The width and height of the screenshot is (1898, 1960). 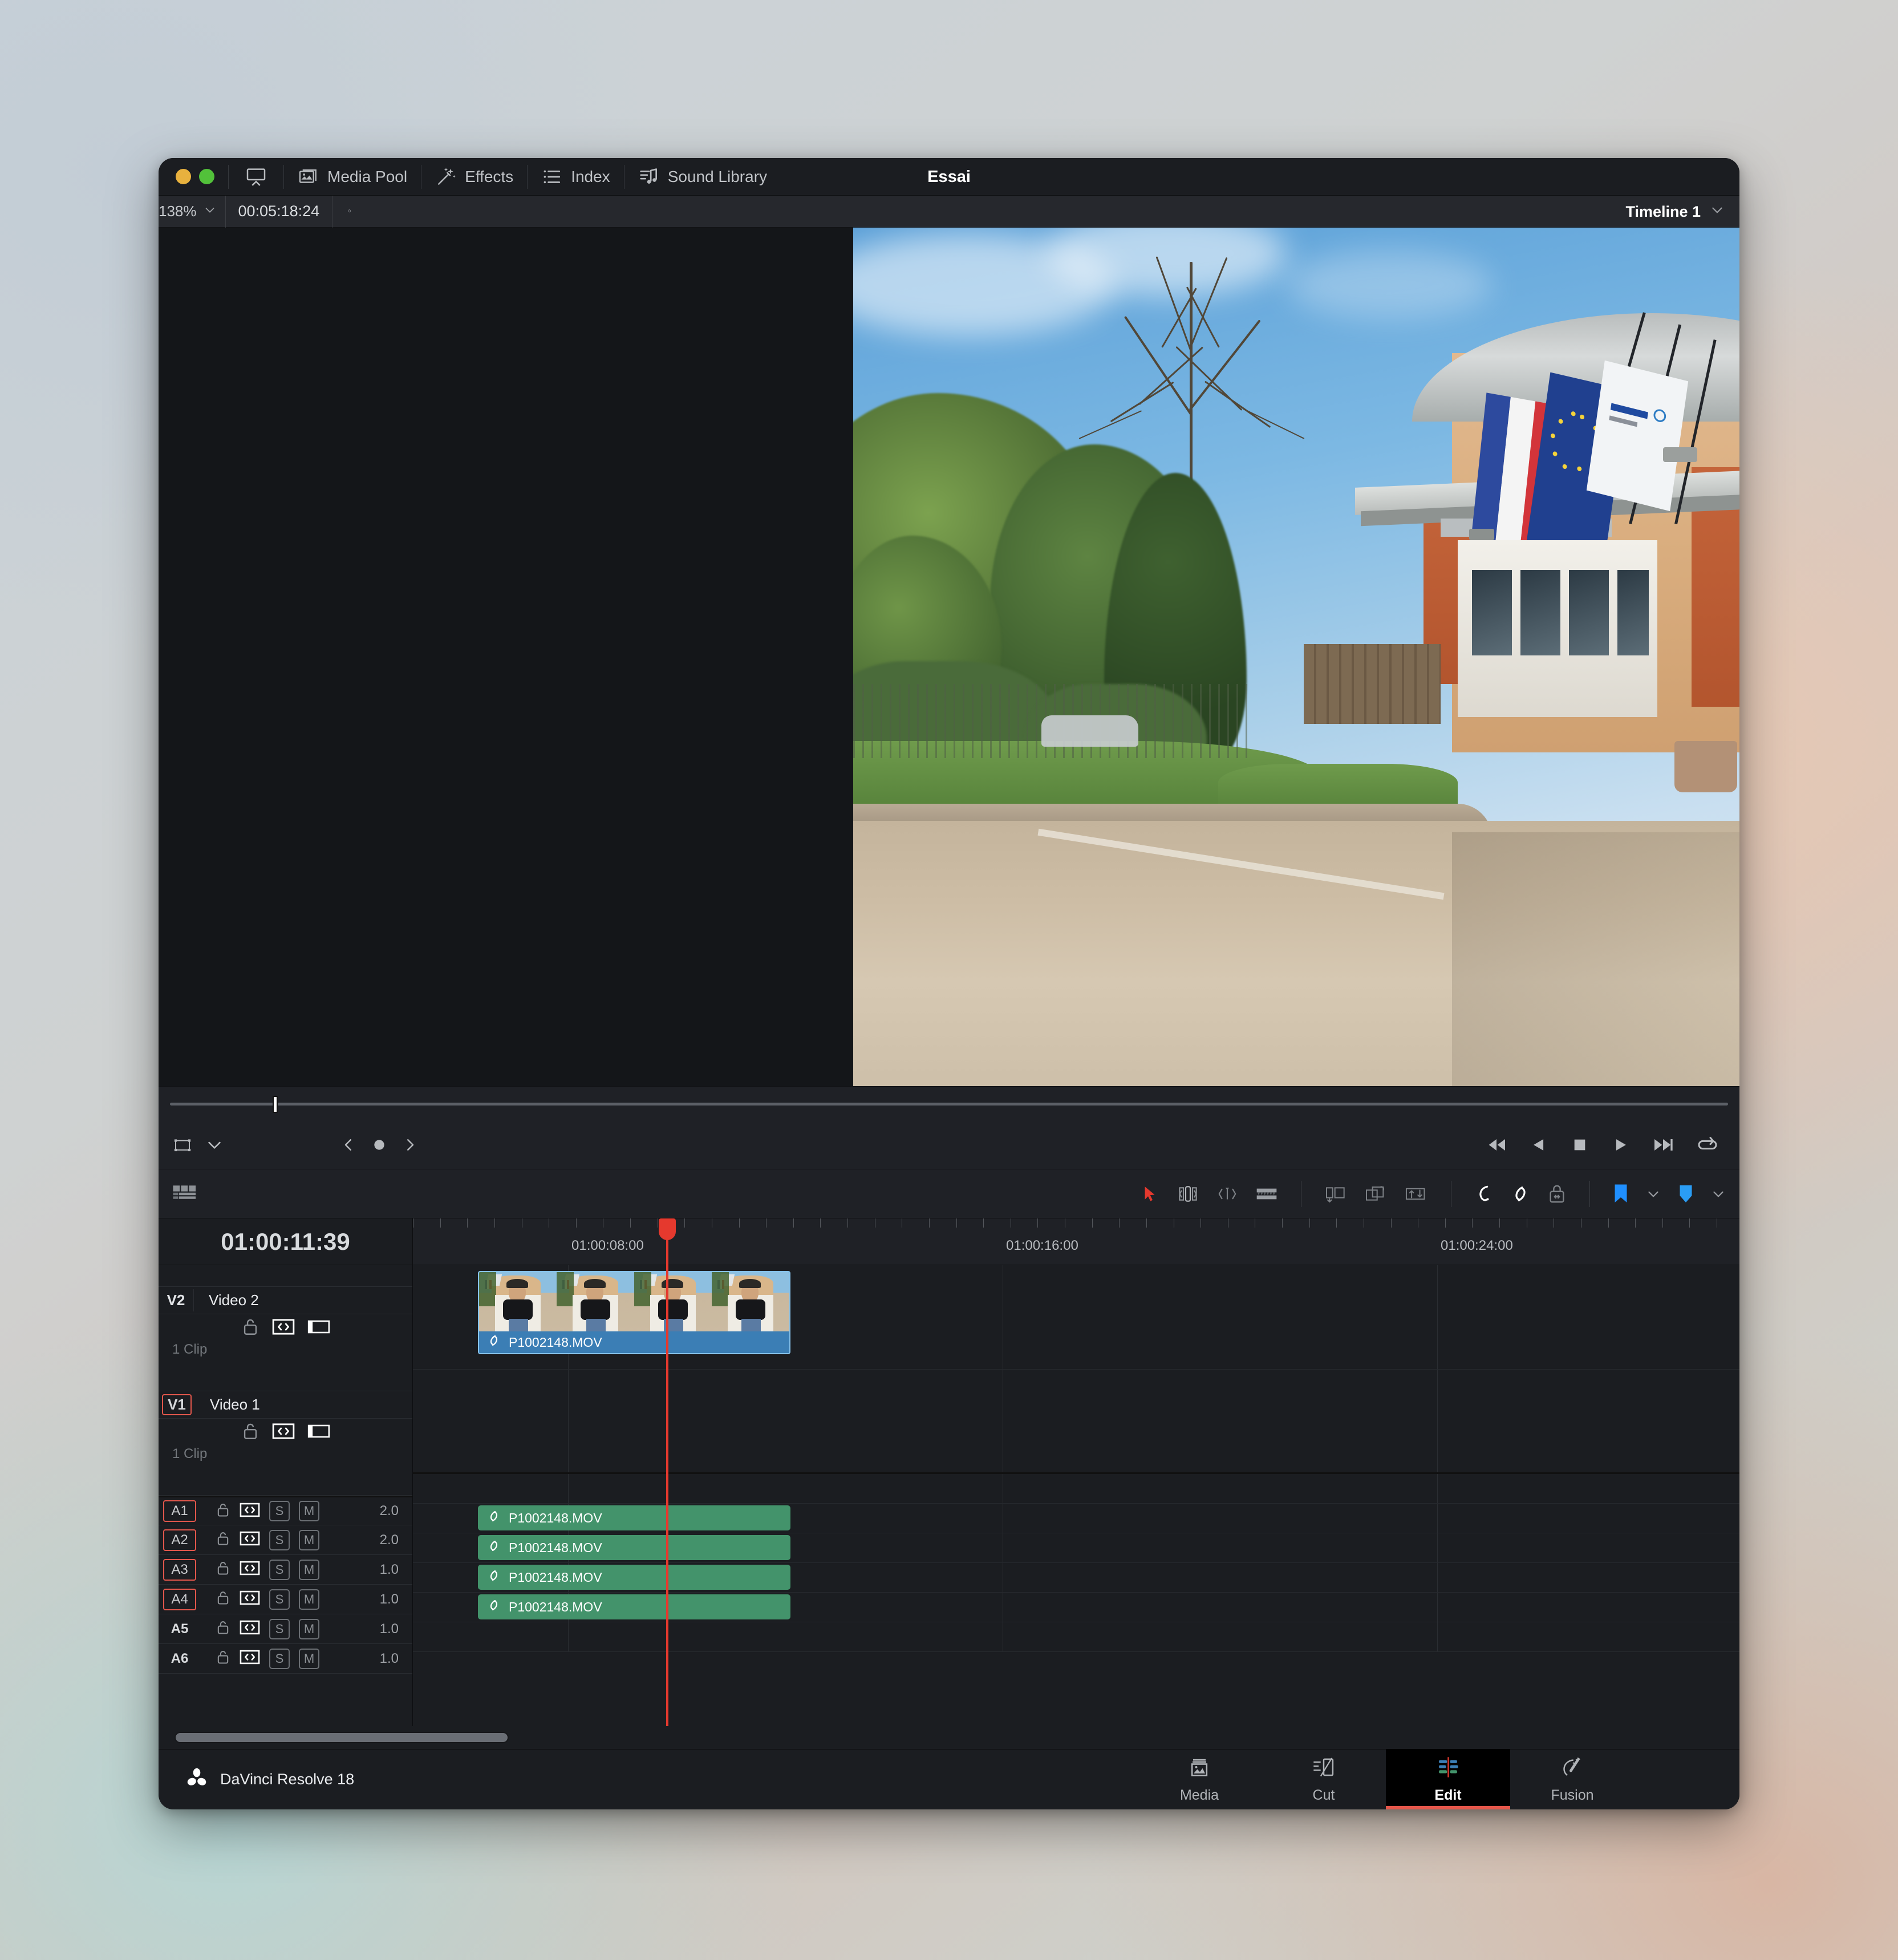 What do you see at coordinates (1557, 1194) in the screenshot?
I see `position-lock-icon` at bounding box center [1557, 1194].